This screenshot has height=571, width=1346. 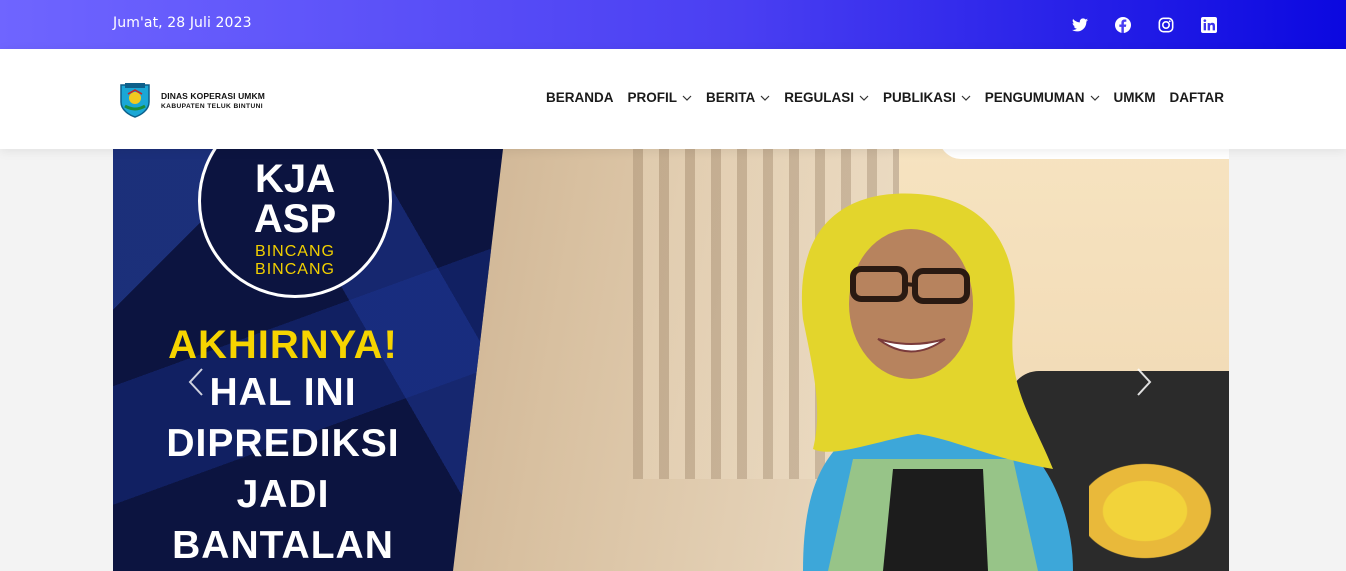 What do you see at coordinates (283, 443) in the screenshot?
I see `headline-line3: DIPREDIKSI` at bounding box center [283, 443].